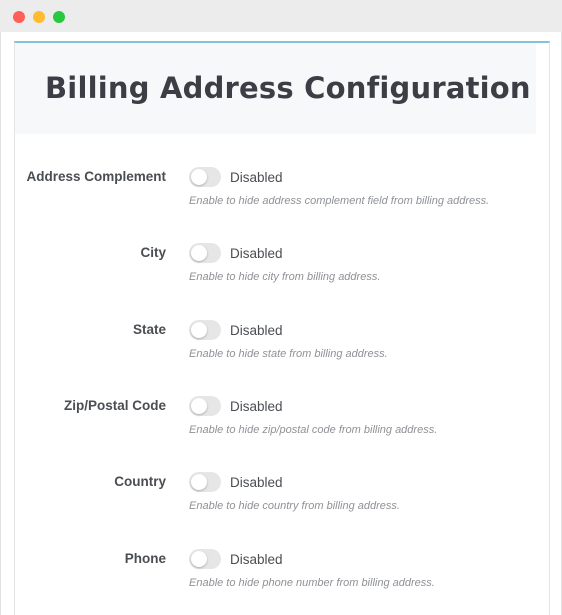 Image resolution: width=562 pixels, height=615 pixels. Describe the element at coordinates (59, 17) in the screenshot. I see `maximize-window-button` at that location.